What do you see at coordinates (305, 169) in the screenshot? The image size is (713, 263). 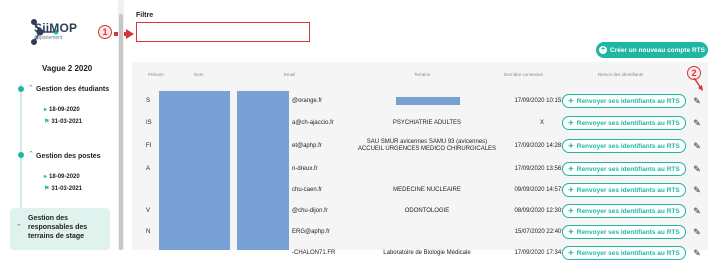 I see `cell-email: n-dreux.fr` at bounding box center [305, 169].